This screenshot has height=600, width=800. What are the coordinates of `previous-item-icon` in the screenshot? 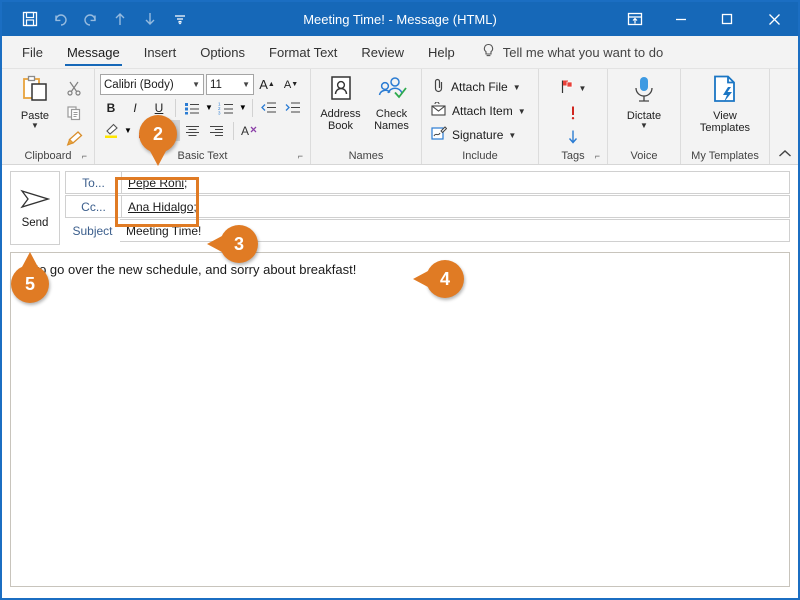 It's located at (120, 19).